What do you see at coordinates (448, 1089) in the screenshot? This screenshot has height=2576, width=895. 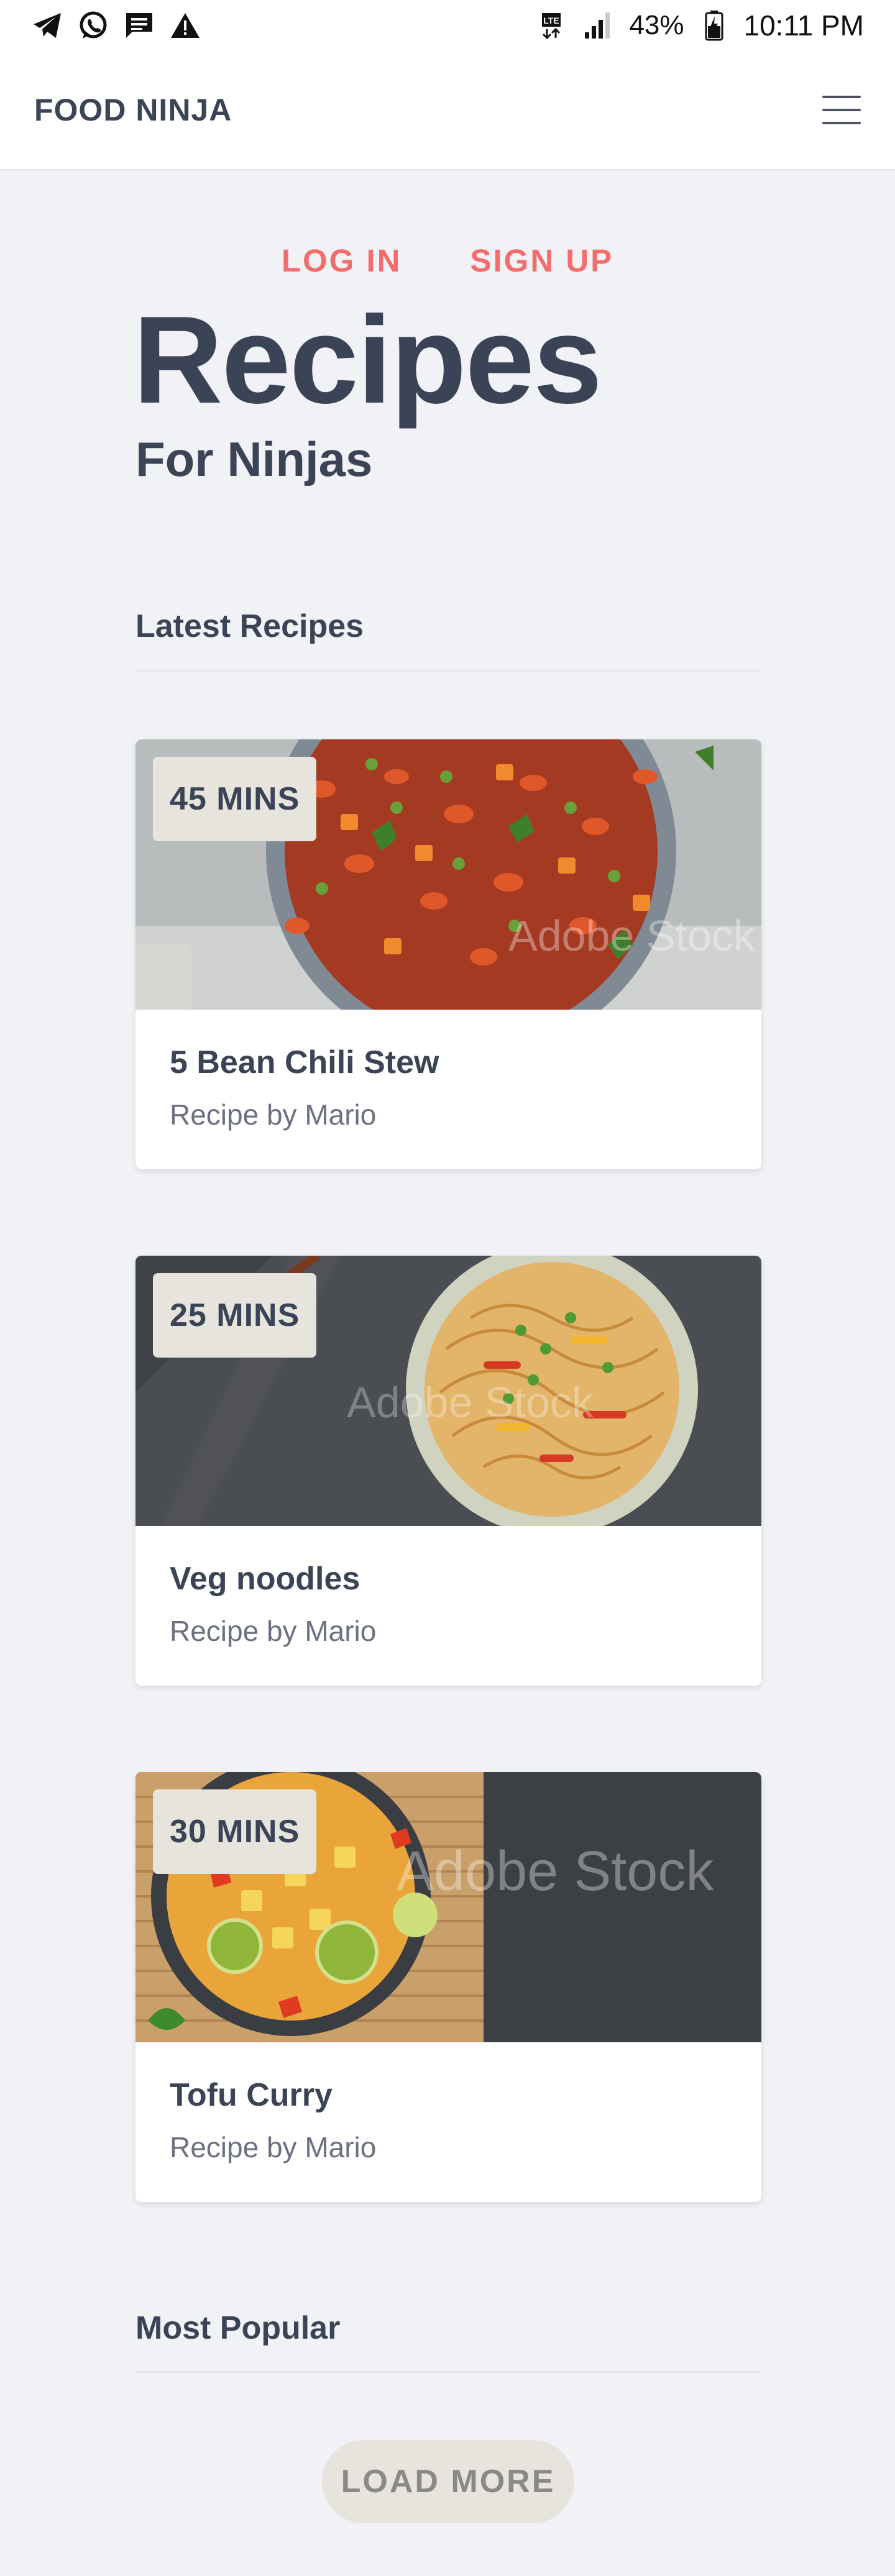 I see `recipe-card-body: 5 Bean Chili Stew Recipe by Mario` at bounding box center [448, 1089].